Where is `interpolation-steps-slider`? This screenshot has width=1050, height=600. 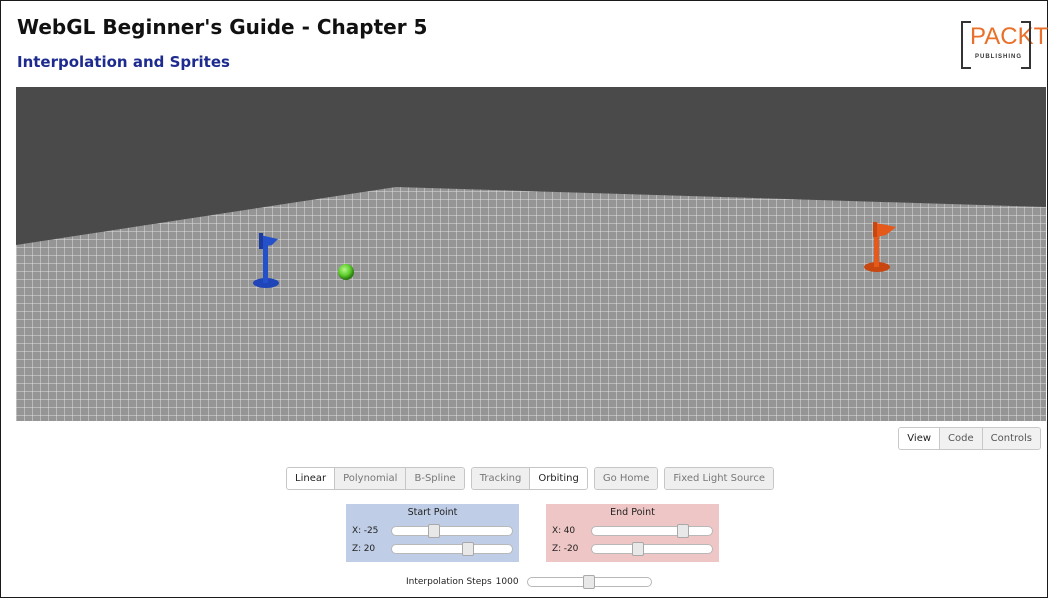
interpolation-steps-slider is located at coordinates (589, 582).